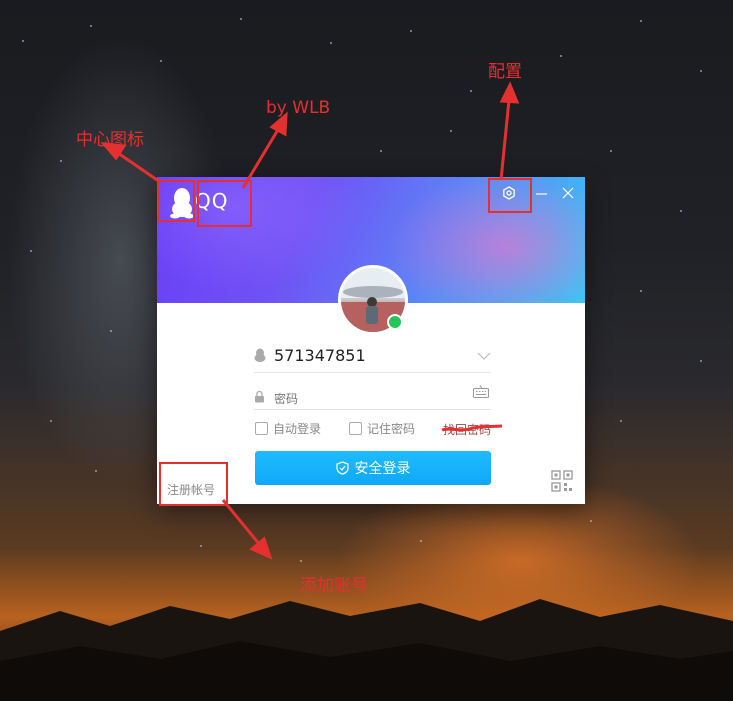 The image size is (733, 701). What do you see at coordinates (320, 355) in the screenshot?
I see `account-value: 571347851` at bounding box center [320, 355].